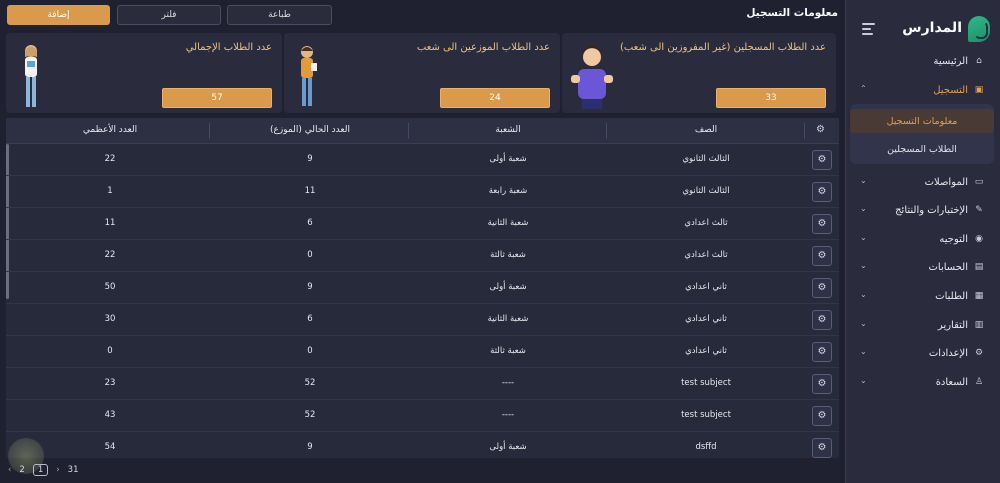 Image resolution: width=1000 pixels, height=483 pixels. I want to click on sidebar-item-requests: ⌄ الطلبات ▦, so click(923, 296).